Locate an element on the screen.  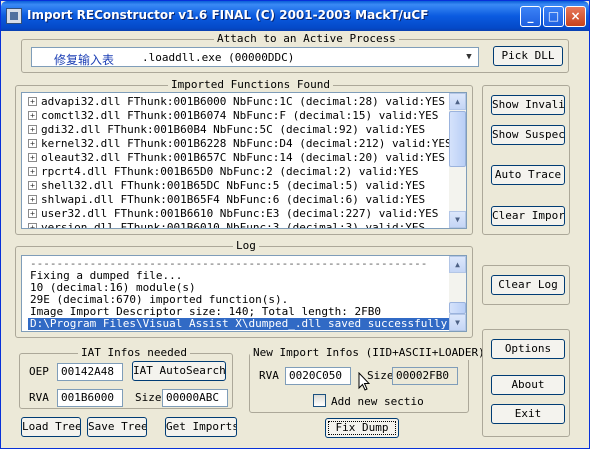
new-size-label: Size is located at coordinates (380, 375).